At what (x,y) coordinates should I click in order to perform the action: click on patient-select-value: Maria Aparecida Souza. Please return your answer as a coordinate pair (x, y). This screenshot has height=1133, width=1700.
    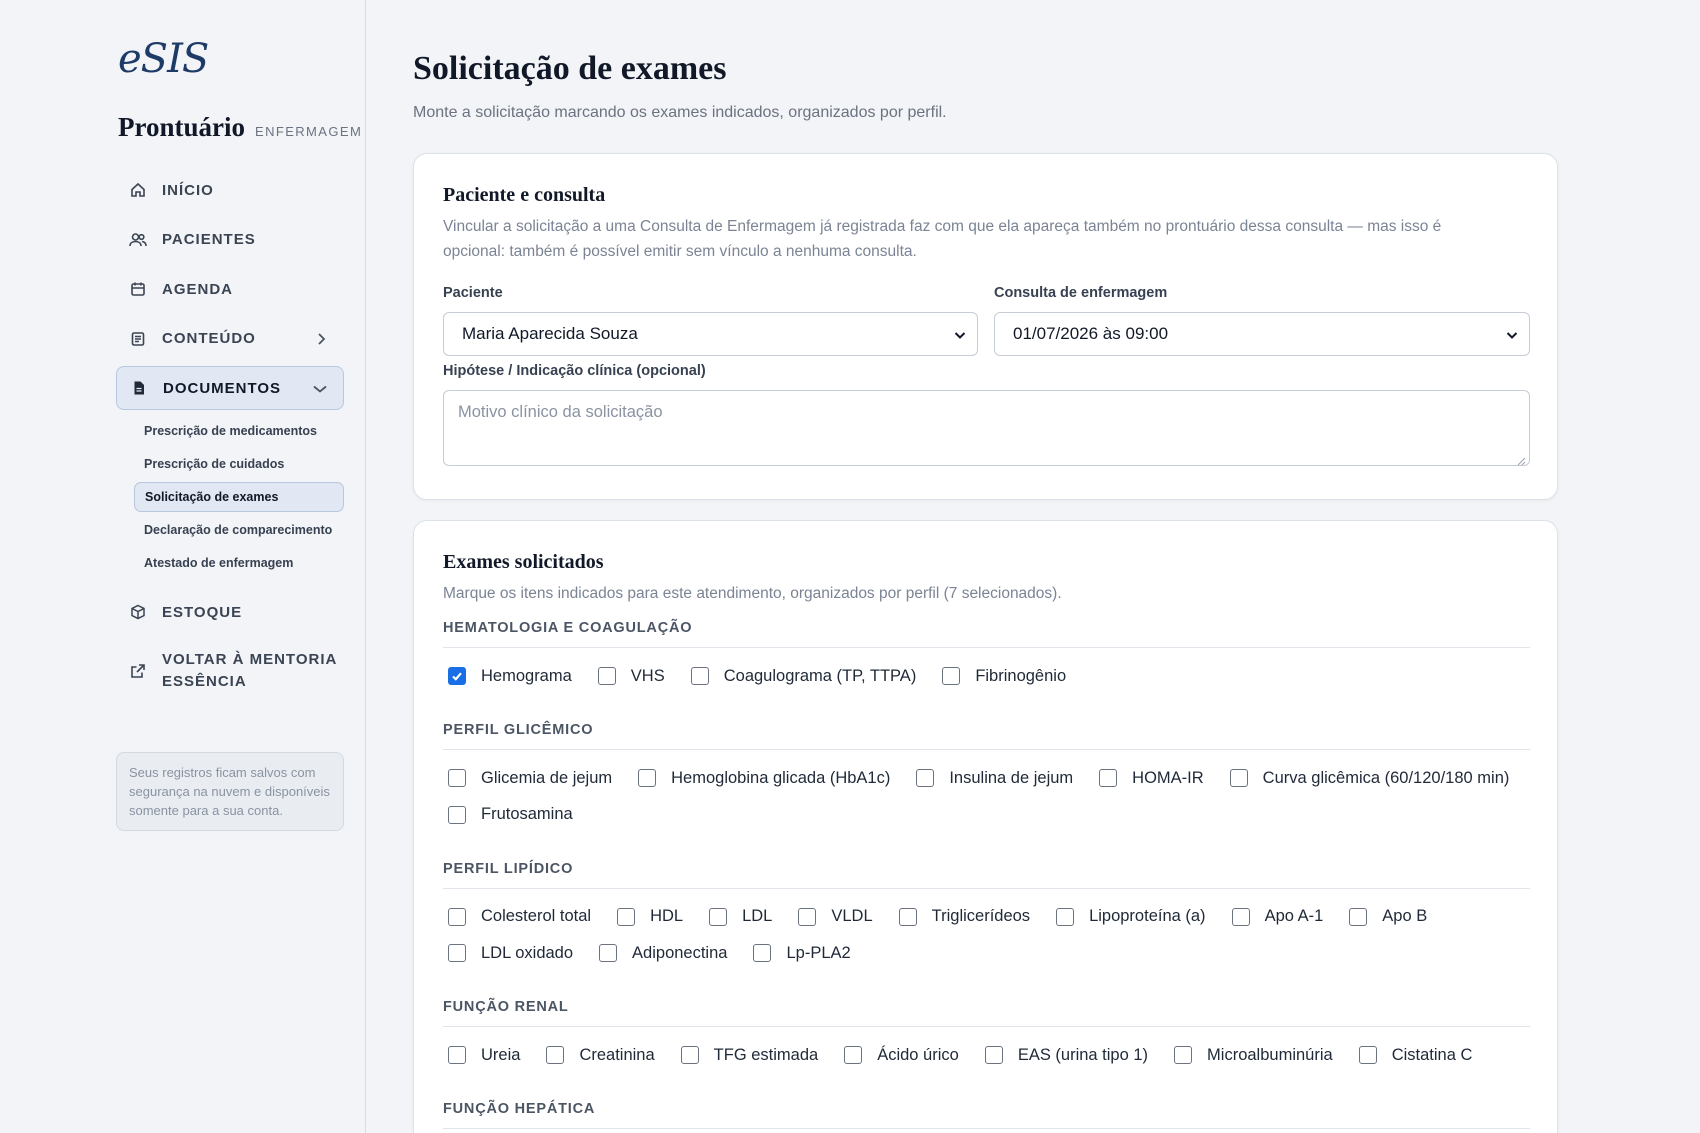
    Looking at the image, I should click on (550, 333).